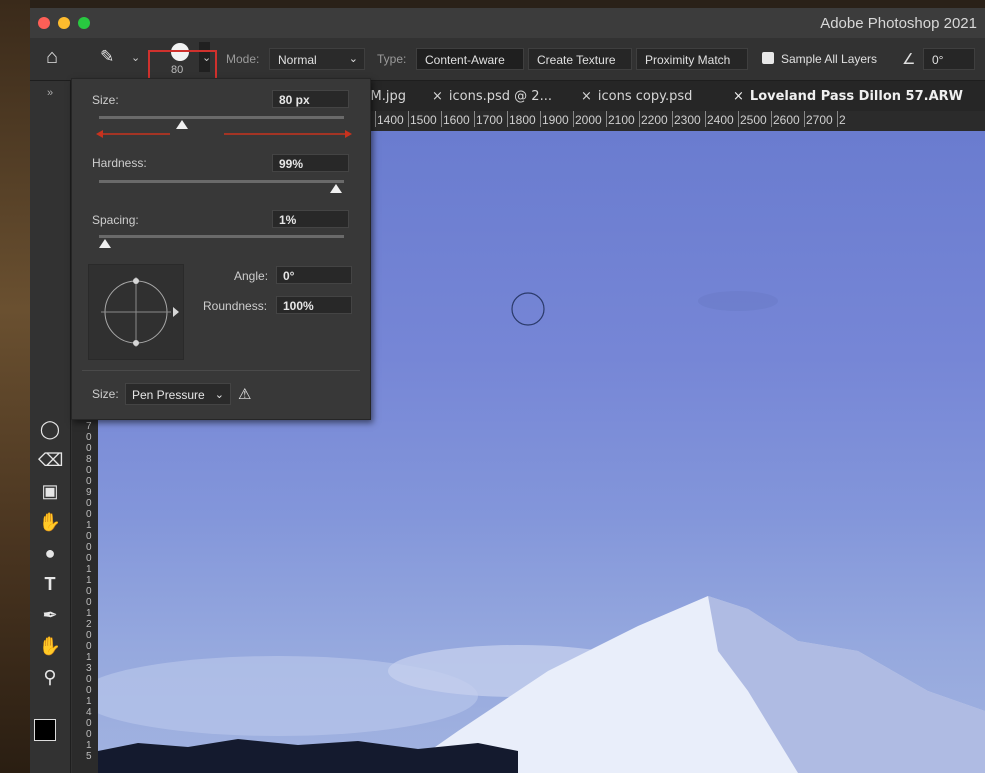 This screenshot has height=773, width=985. Describe the element at coordinates (50, 646) in the screenshot. I see `hand-icon: ✋` at that location.